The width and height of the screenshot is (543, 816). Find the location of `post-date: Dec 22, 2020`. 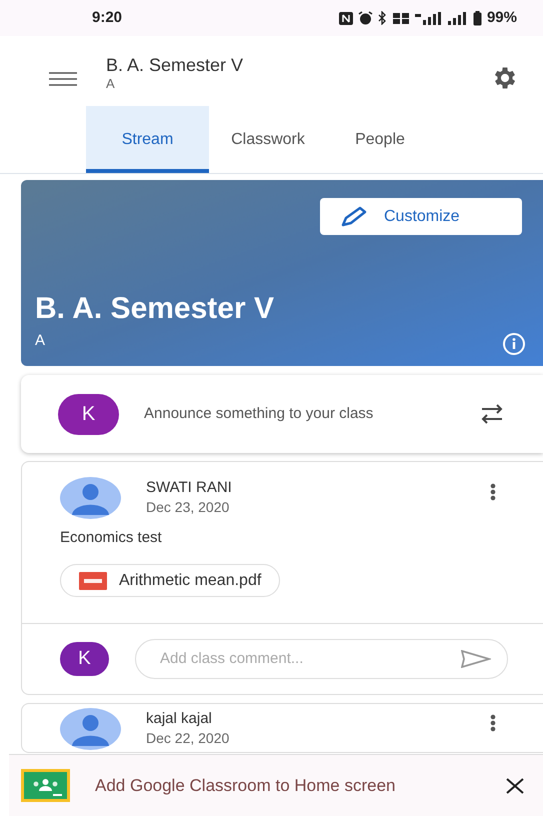

post-date: Dec 22, 2020 is located at coordinates (188, 738).